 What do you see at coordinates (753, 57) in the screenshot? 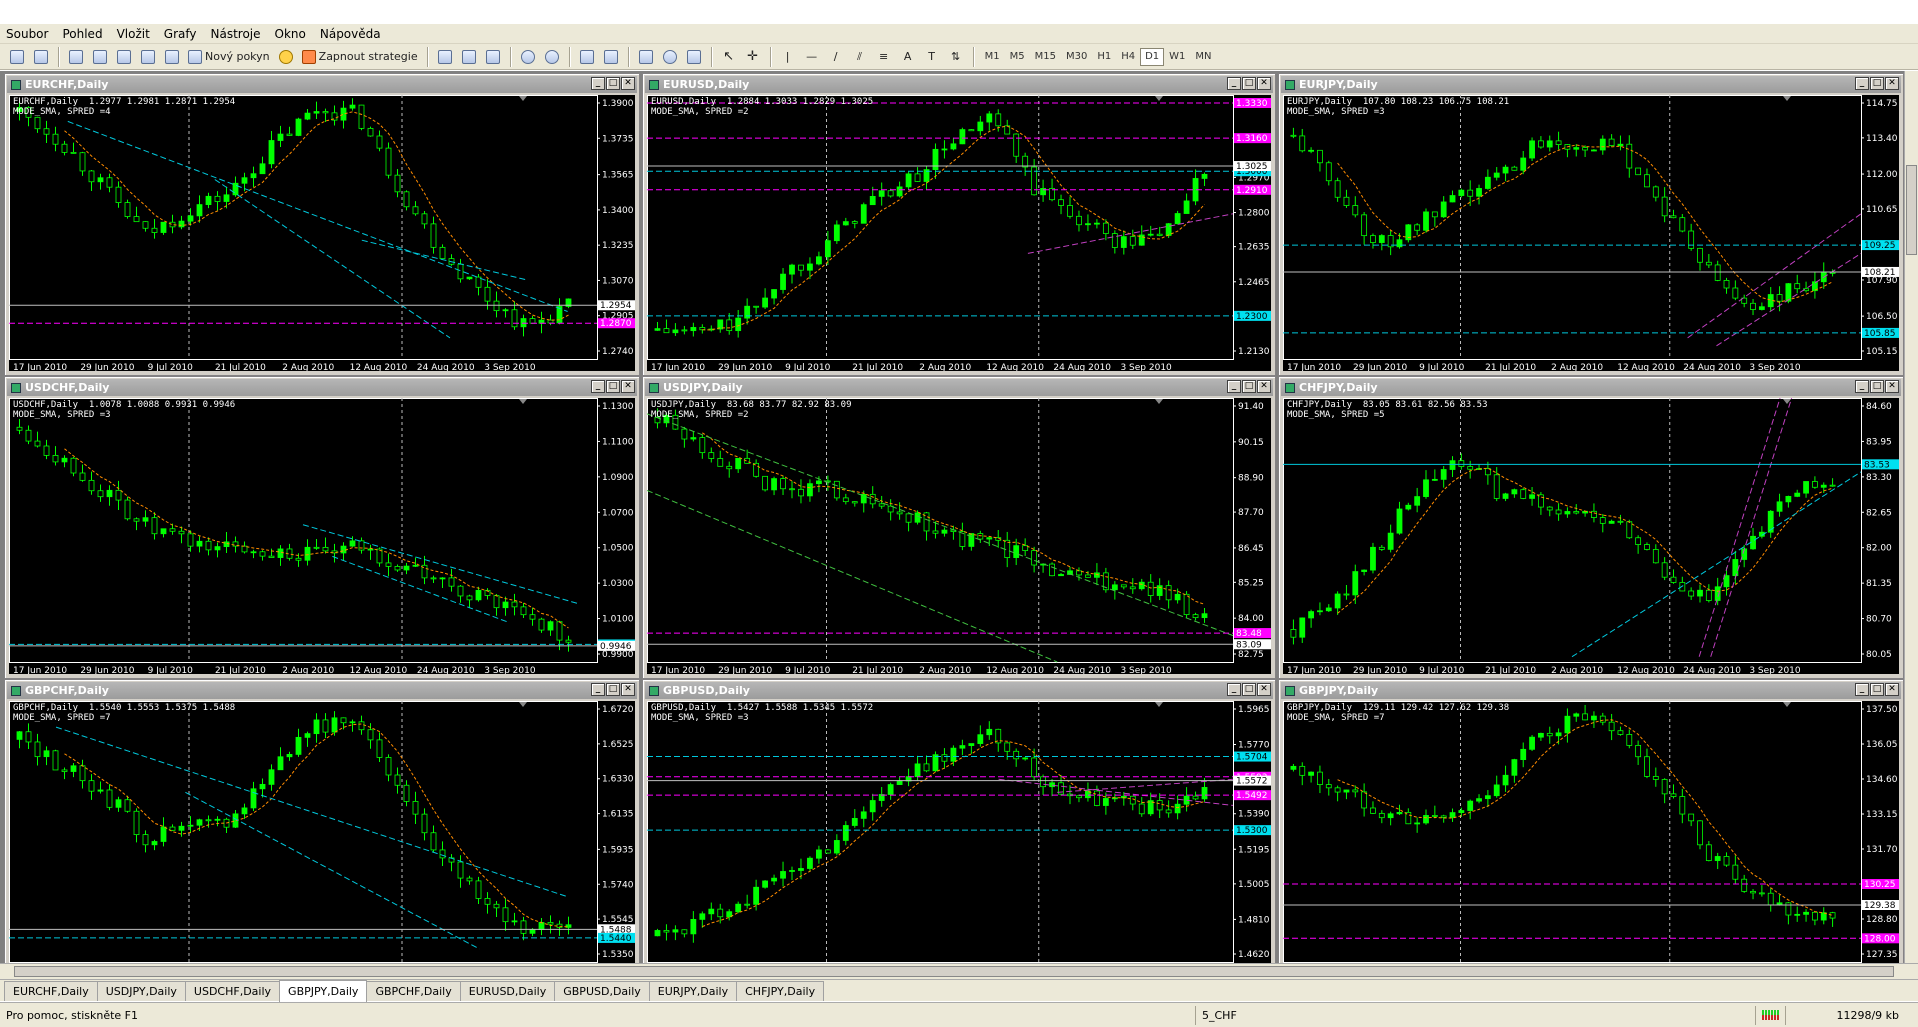
I see `crosshair-button: ✛` at bounding box center [753, 57].